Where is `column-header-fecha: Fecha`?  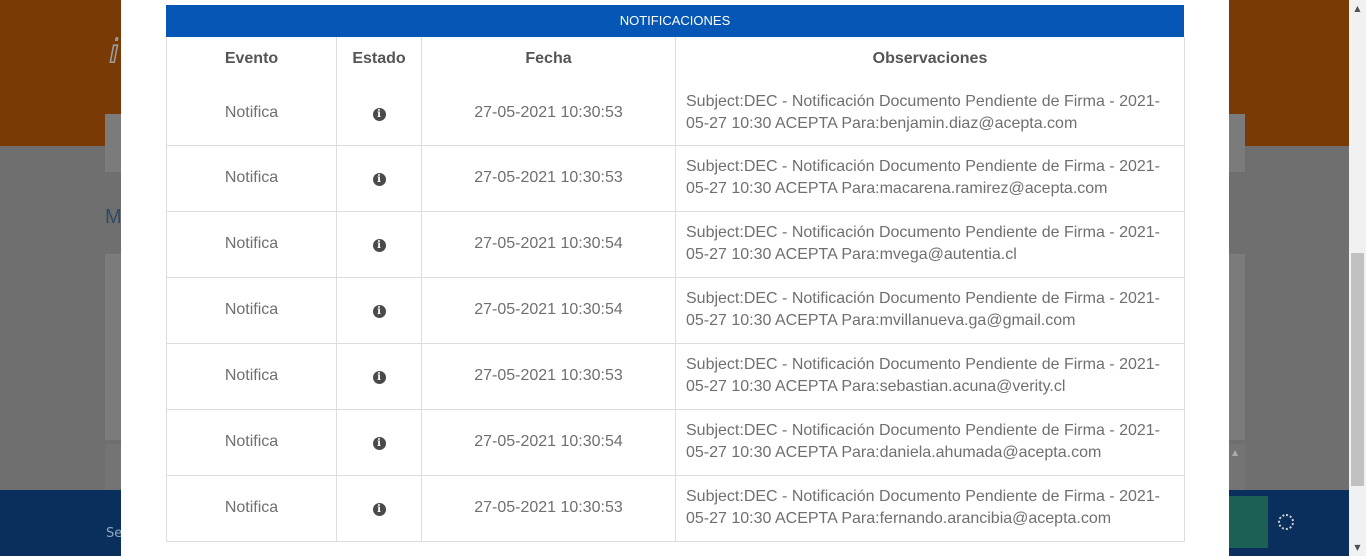 column-header-fecha: Fecha is located at coordinates (548, 59).